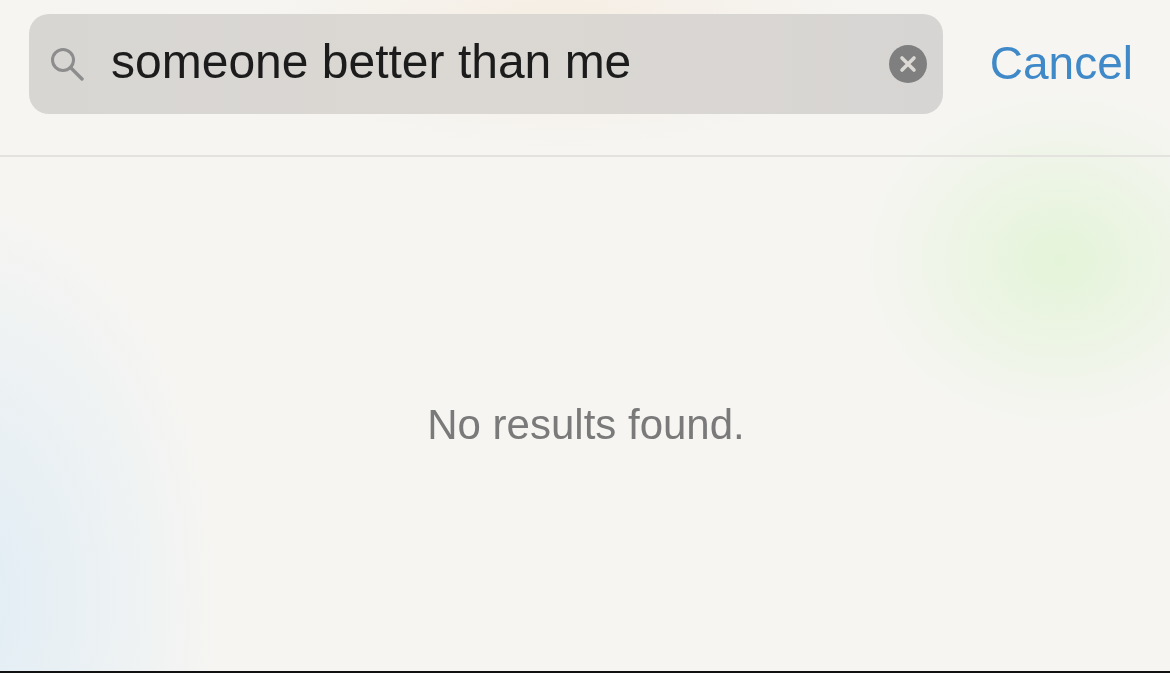  What do you see at coordinates (908, 64) in the screenshot?
I see `clear-icon` at bounding box center [908, 64].